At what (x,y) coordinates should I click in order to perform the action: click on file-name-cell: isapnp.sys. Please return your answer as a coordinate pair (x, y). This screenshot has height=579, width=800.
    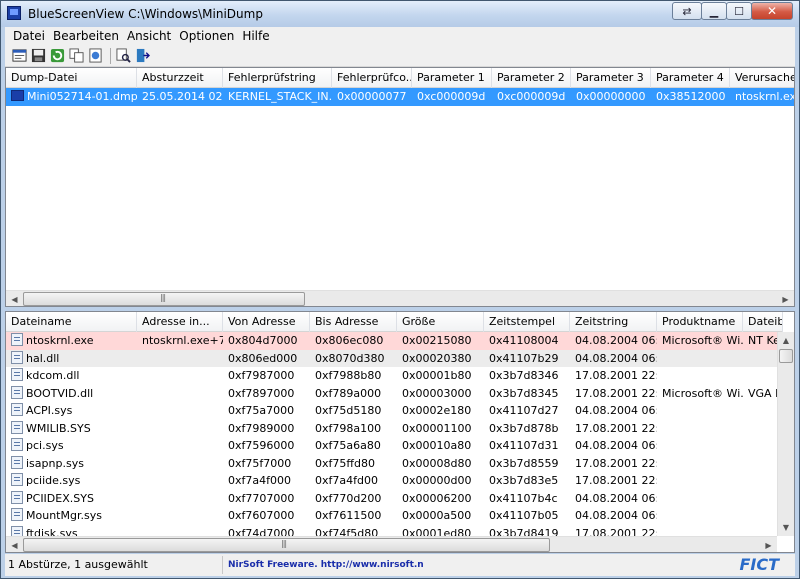
    Looking at the image, I should click on (71, 463).